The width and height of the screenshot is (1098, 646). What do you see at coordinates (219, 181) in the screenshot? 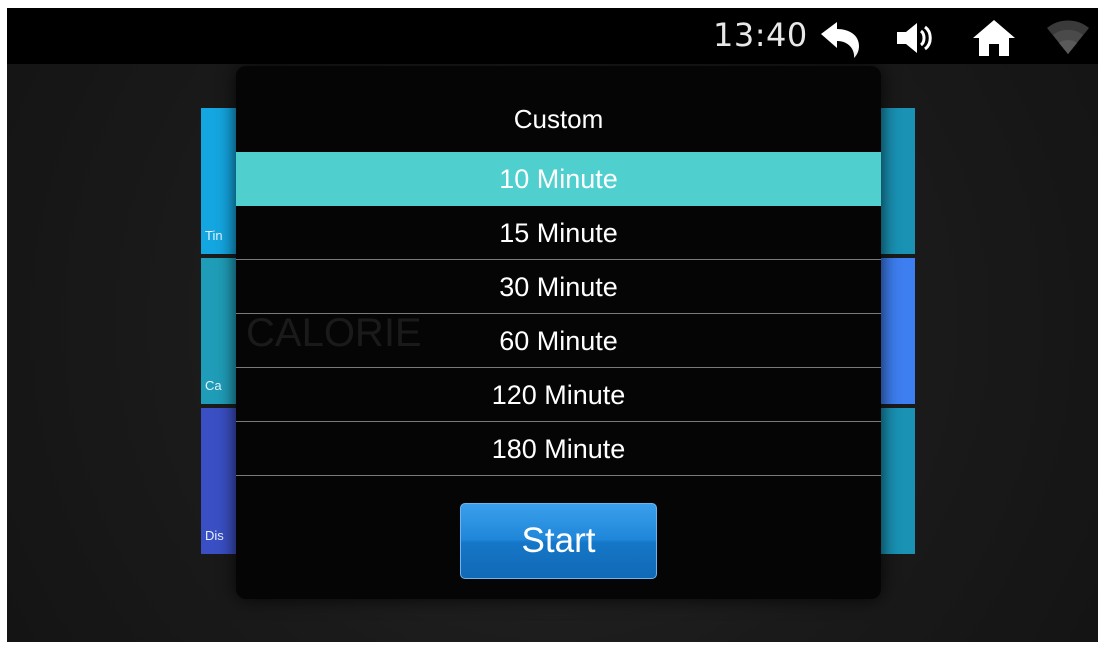
I see `tile-timer: Tin` at bounding box center [219, 181].